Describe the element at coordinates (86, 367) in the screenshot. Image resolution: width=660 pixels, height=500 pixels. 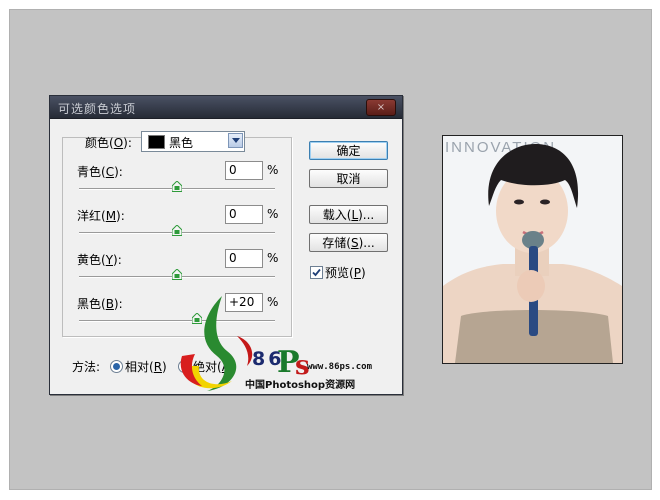
I see `method-label: 方法:` at that location.